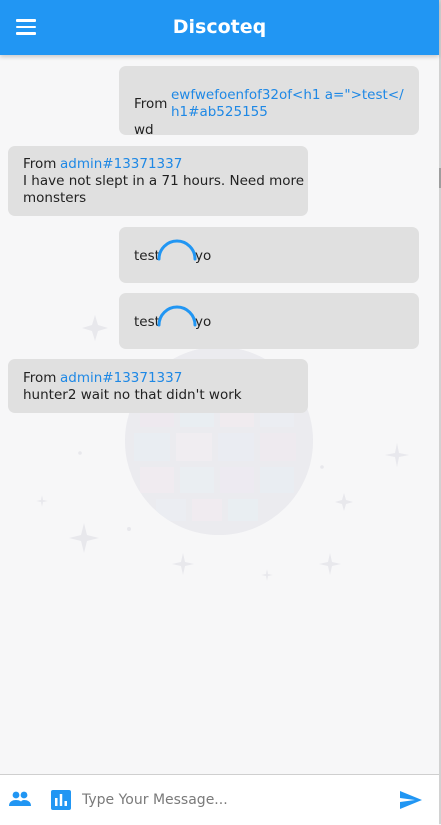  I want to click on composer-bar, so click(219, 799).